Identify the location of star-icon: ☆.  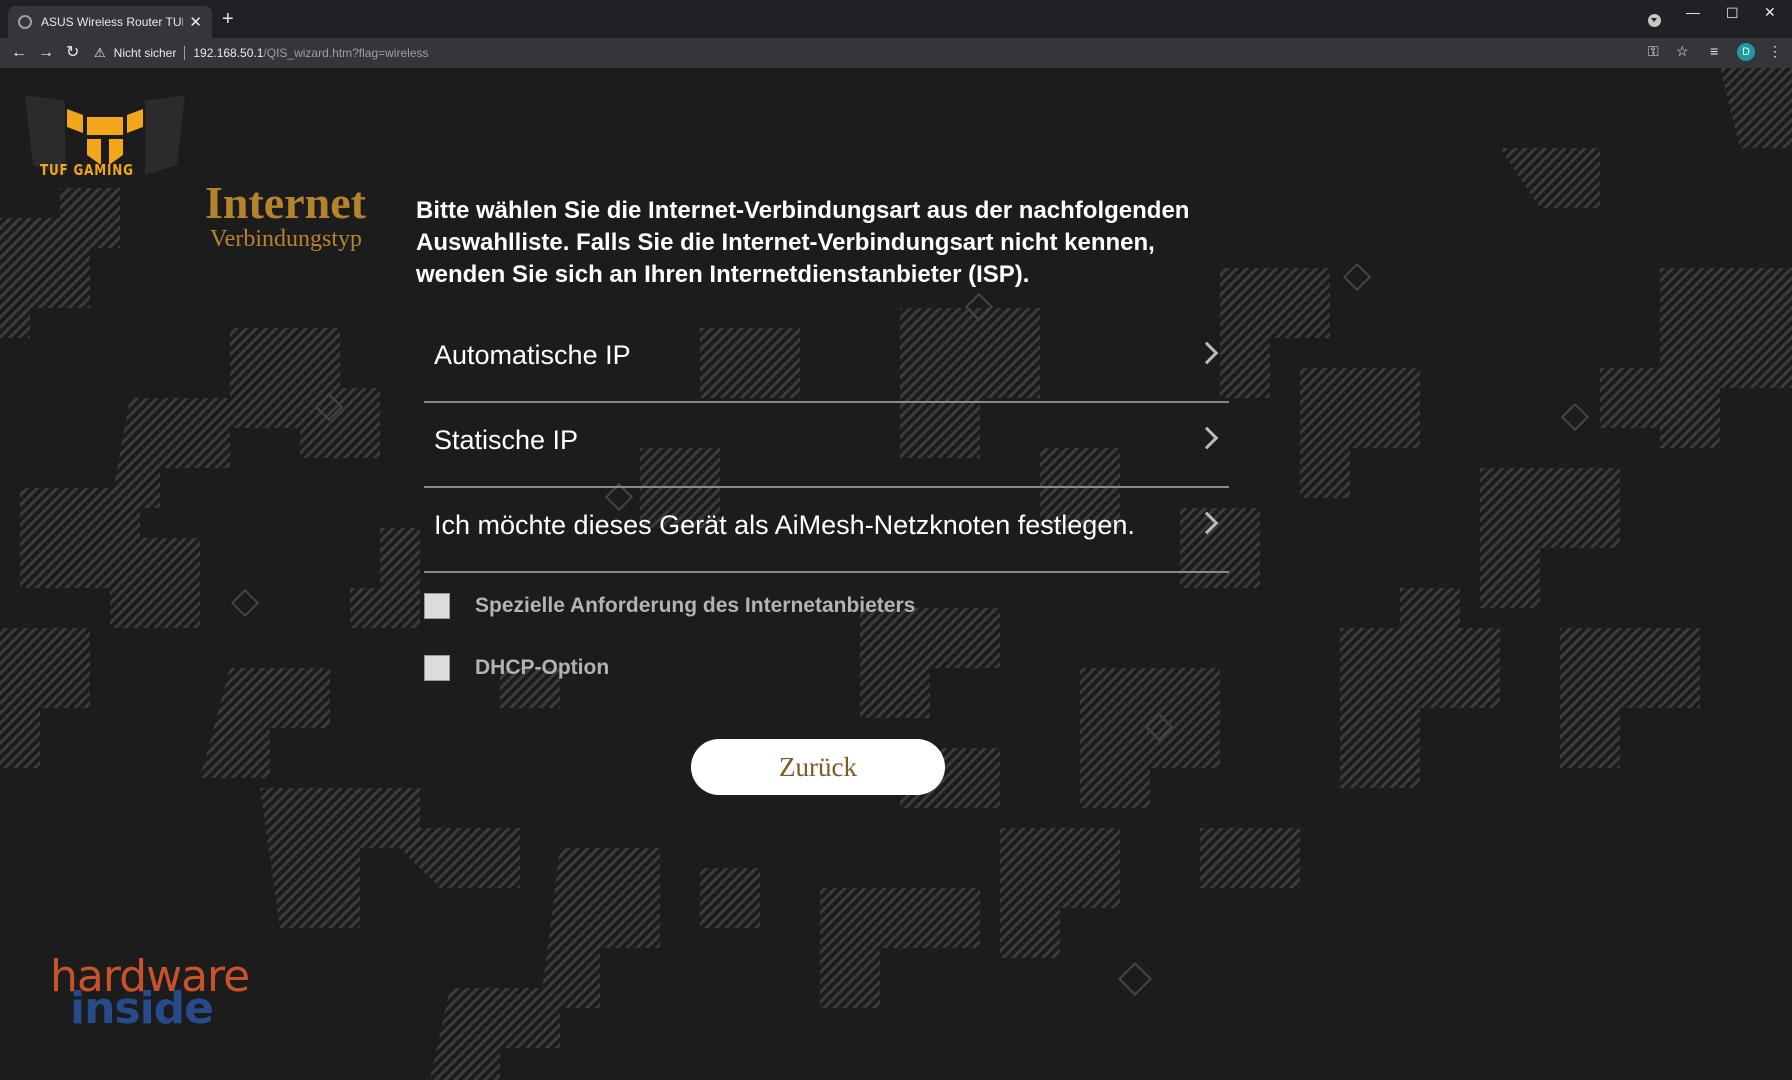
(1682, 51).